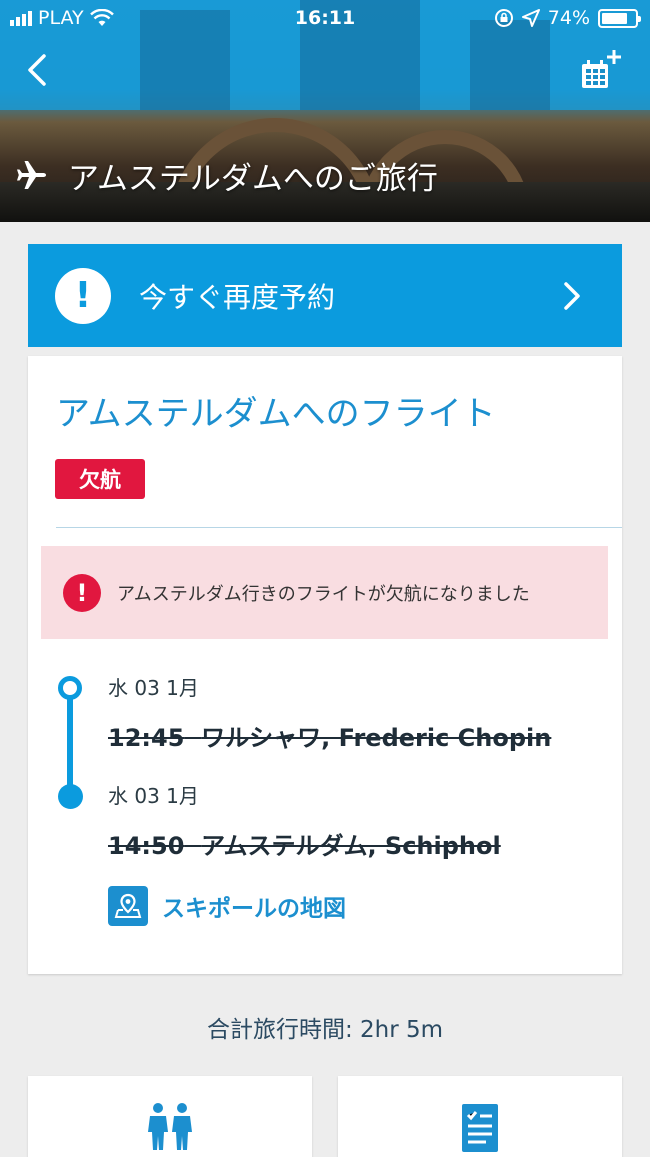 Image resolution: width=650 pixels, height=1157 pixels. What do you see at coordinates (70, 744) in the screenshot?
I see `timeline-line` at bounding box center [70, 744].